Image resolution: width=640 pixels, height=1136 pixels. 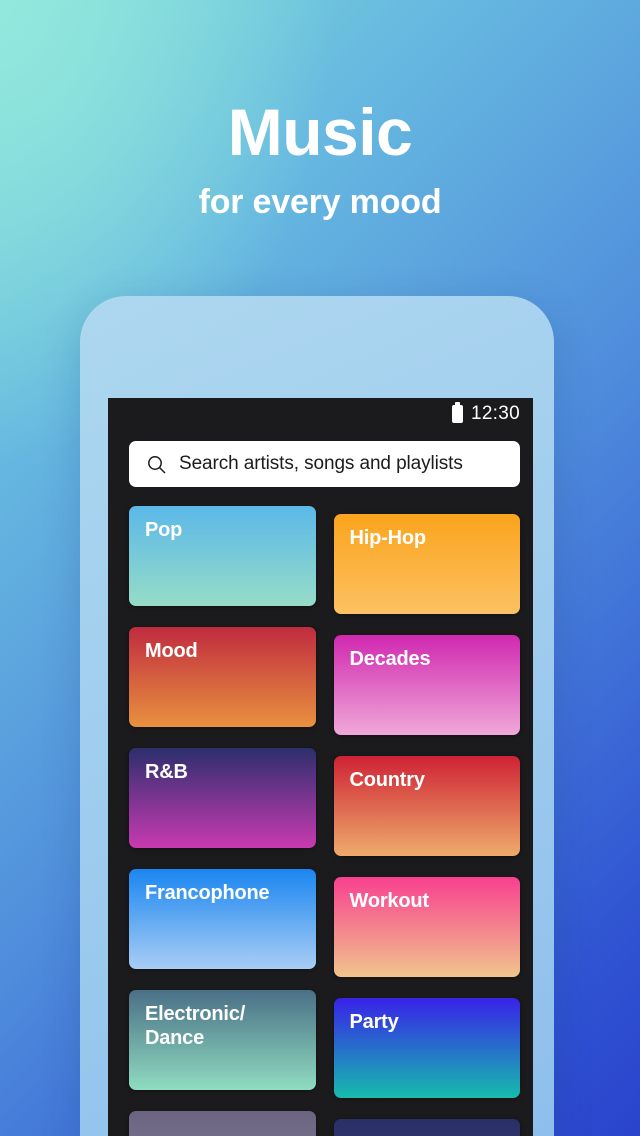 What do you see at coordinates (388, 538) in the screenshot?
I see `category-tile-label: Hip-Hop` at bounding box center [388, 538].